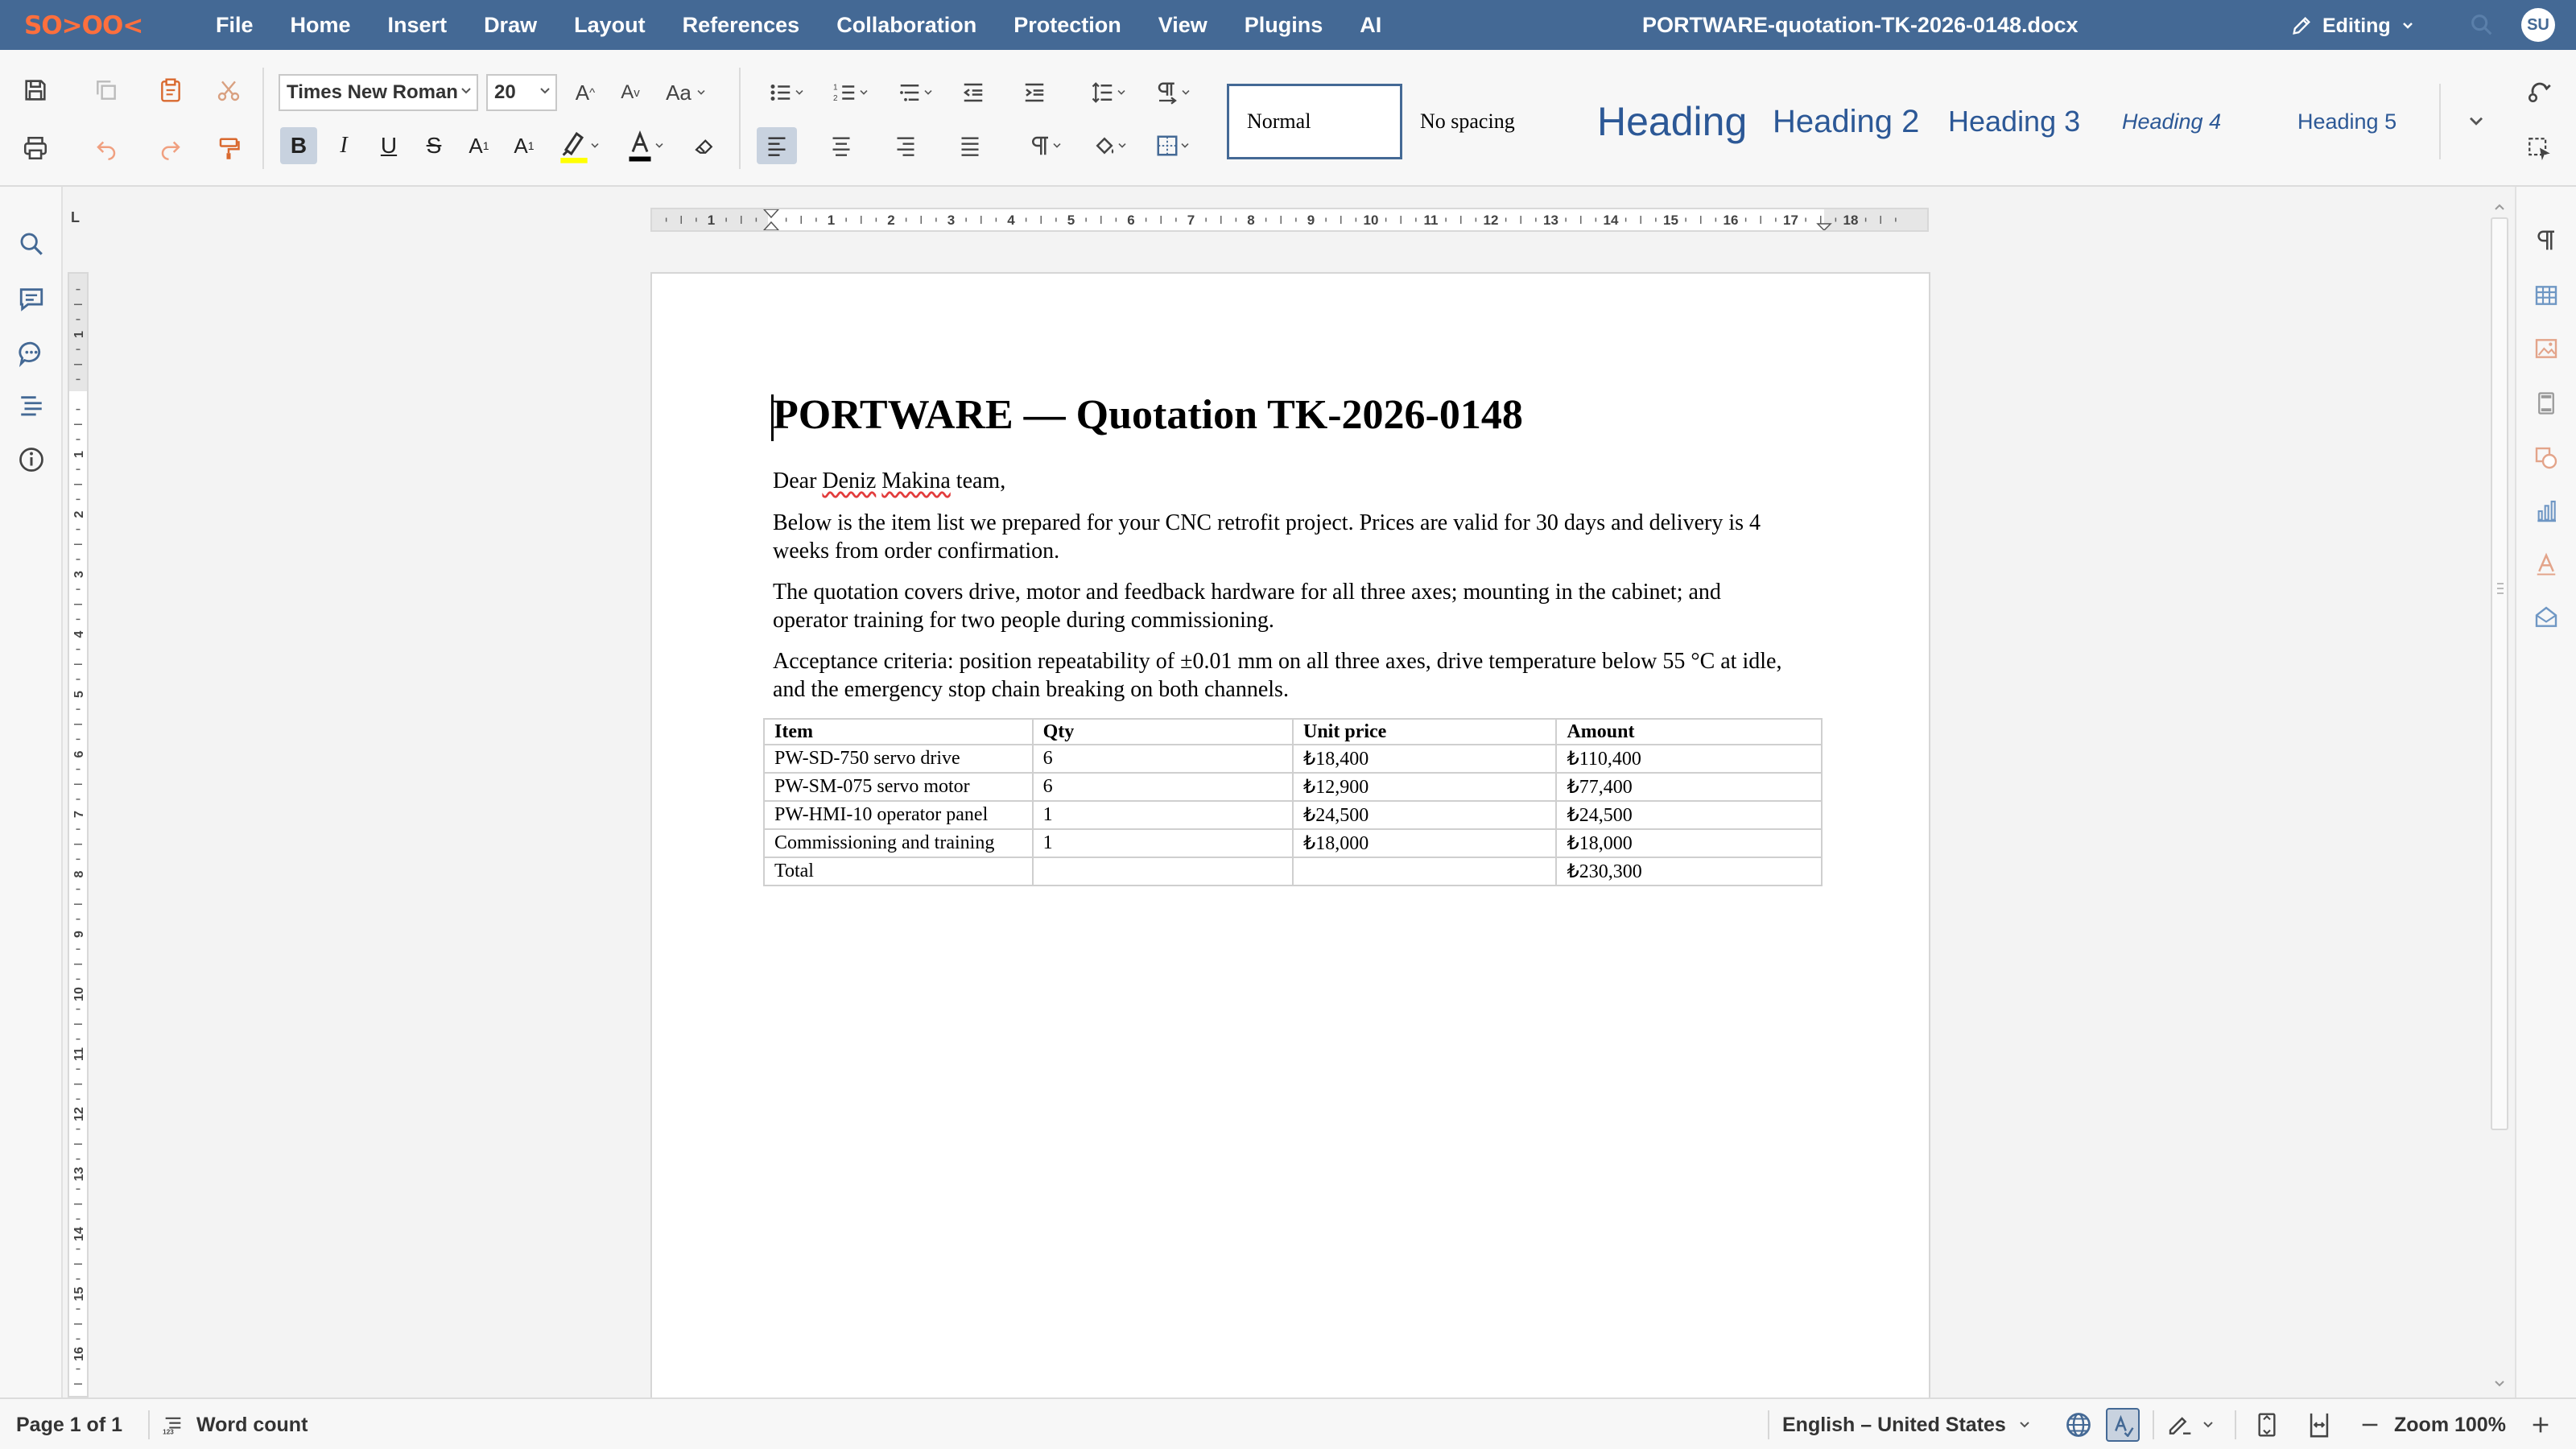 Image resolution: width=2576 pixels, height=1449 pixels. I want to click on tab-stop-selector: L, so click(80, 218).